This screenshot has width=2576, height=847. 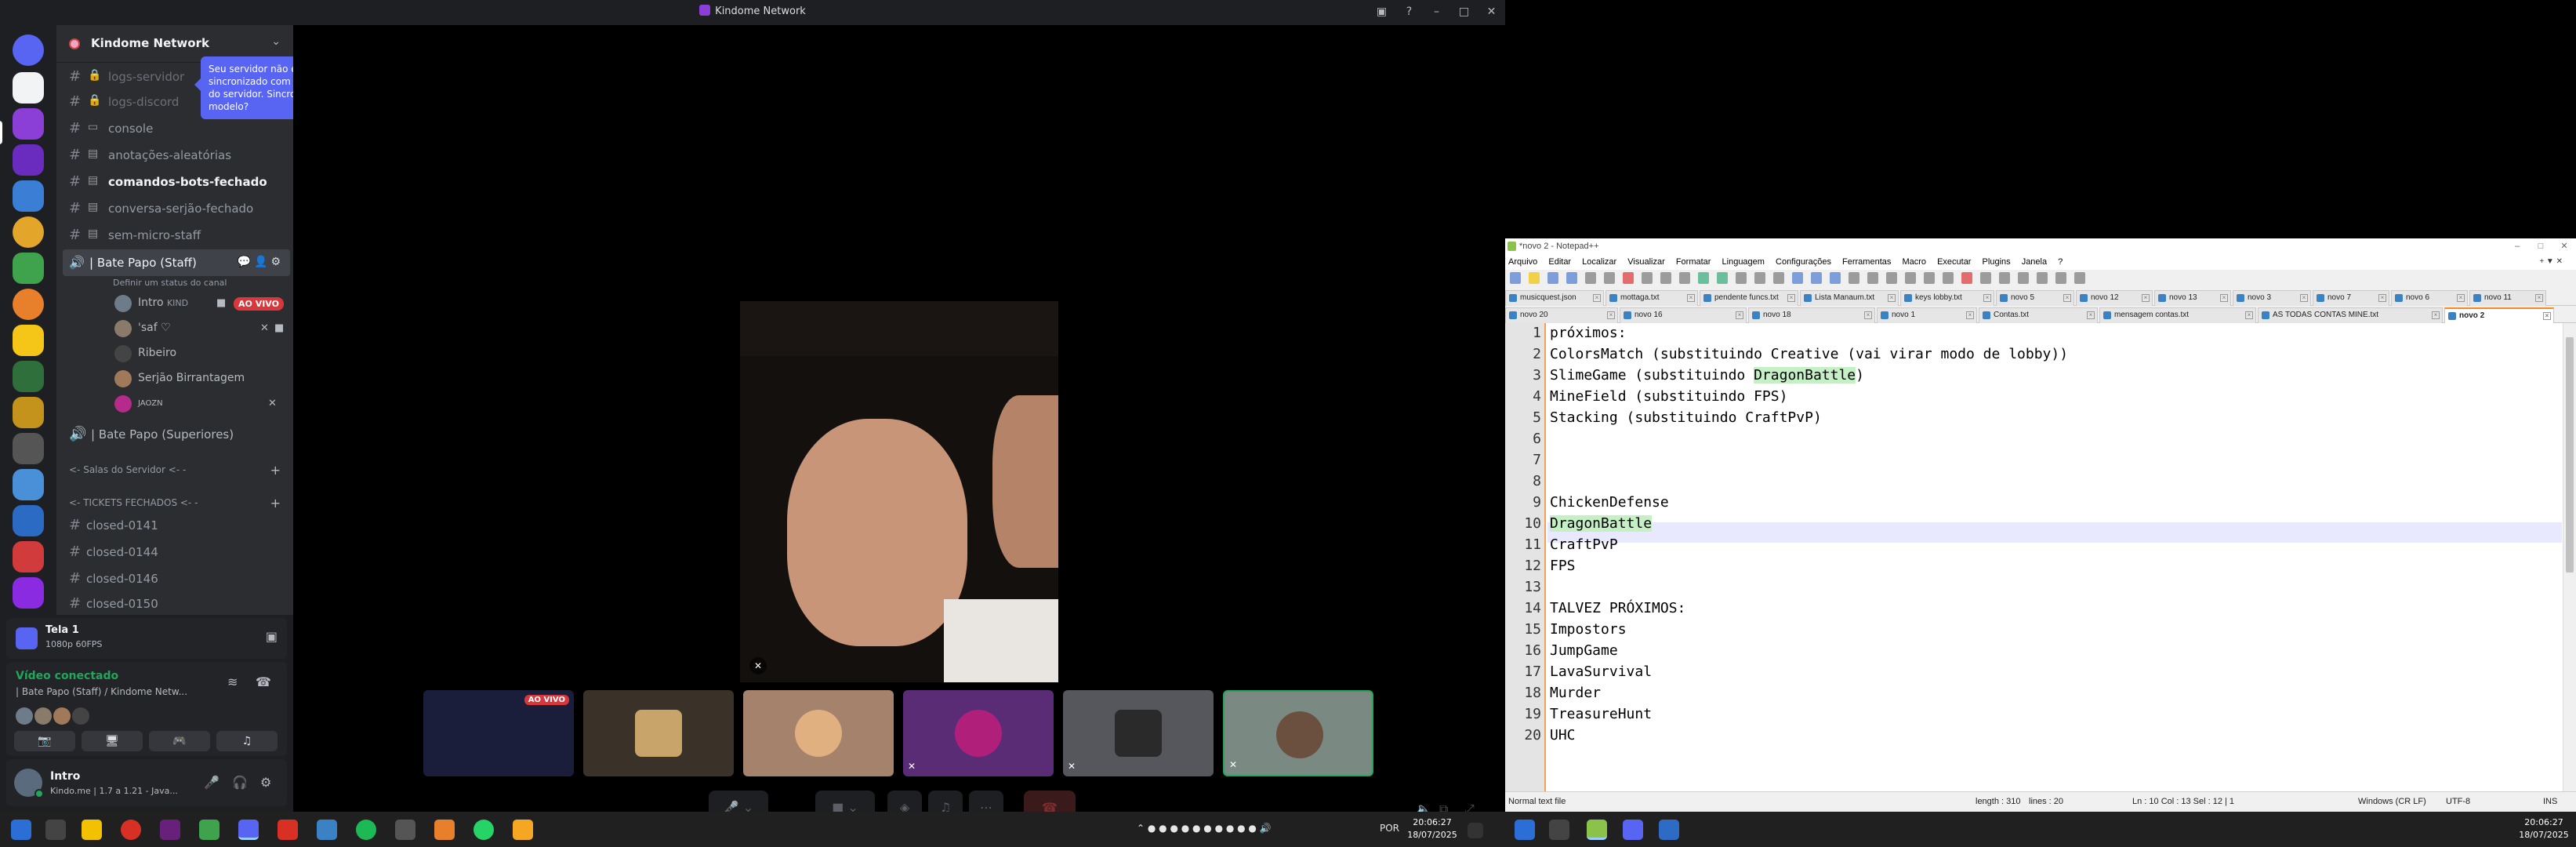 I want to click on video-tile, so click(x=659, y=733).